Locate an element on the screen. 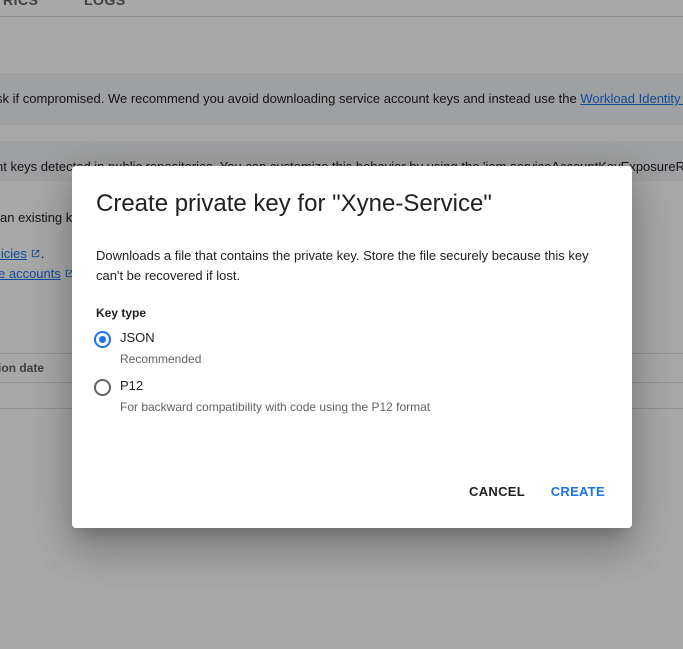 Image resolution: width=683 pixels, height=649 pixels. radio-hint-json: Recommended is located at coordinates (161, 359).